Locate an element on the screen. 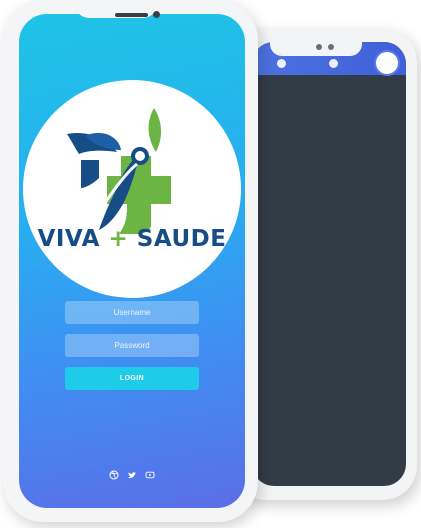 Image resolution: width=421 pixels, height=528 pixels. brand-wordmark: VIVA + SAUDE is located at coordinates (132, 239).